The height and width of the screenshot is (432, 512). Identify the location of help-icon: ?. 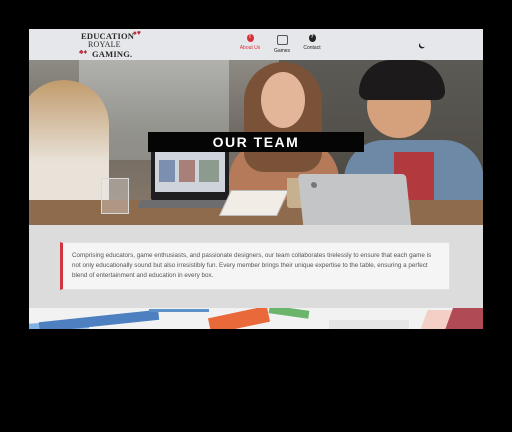
(312, 38).